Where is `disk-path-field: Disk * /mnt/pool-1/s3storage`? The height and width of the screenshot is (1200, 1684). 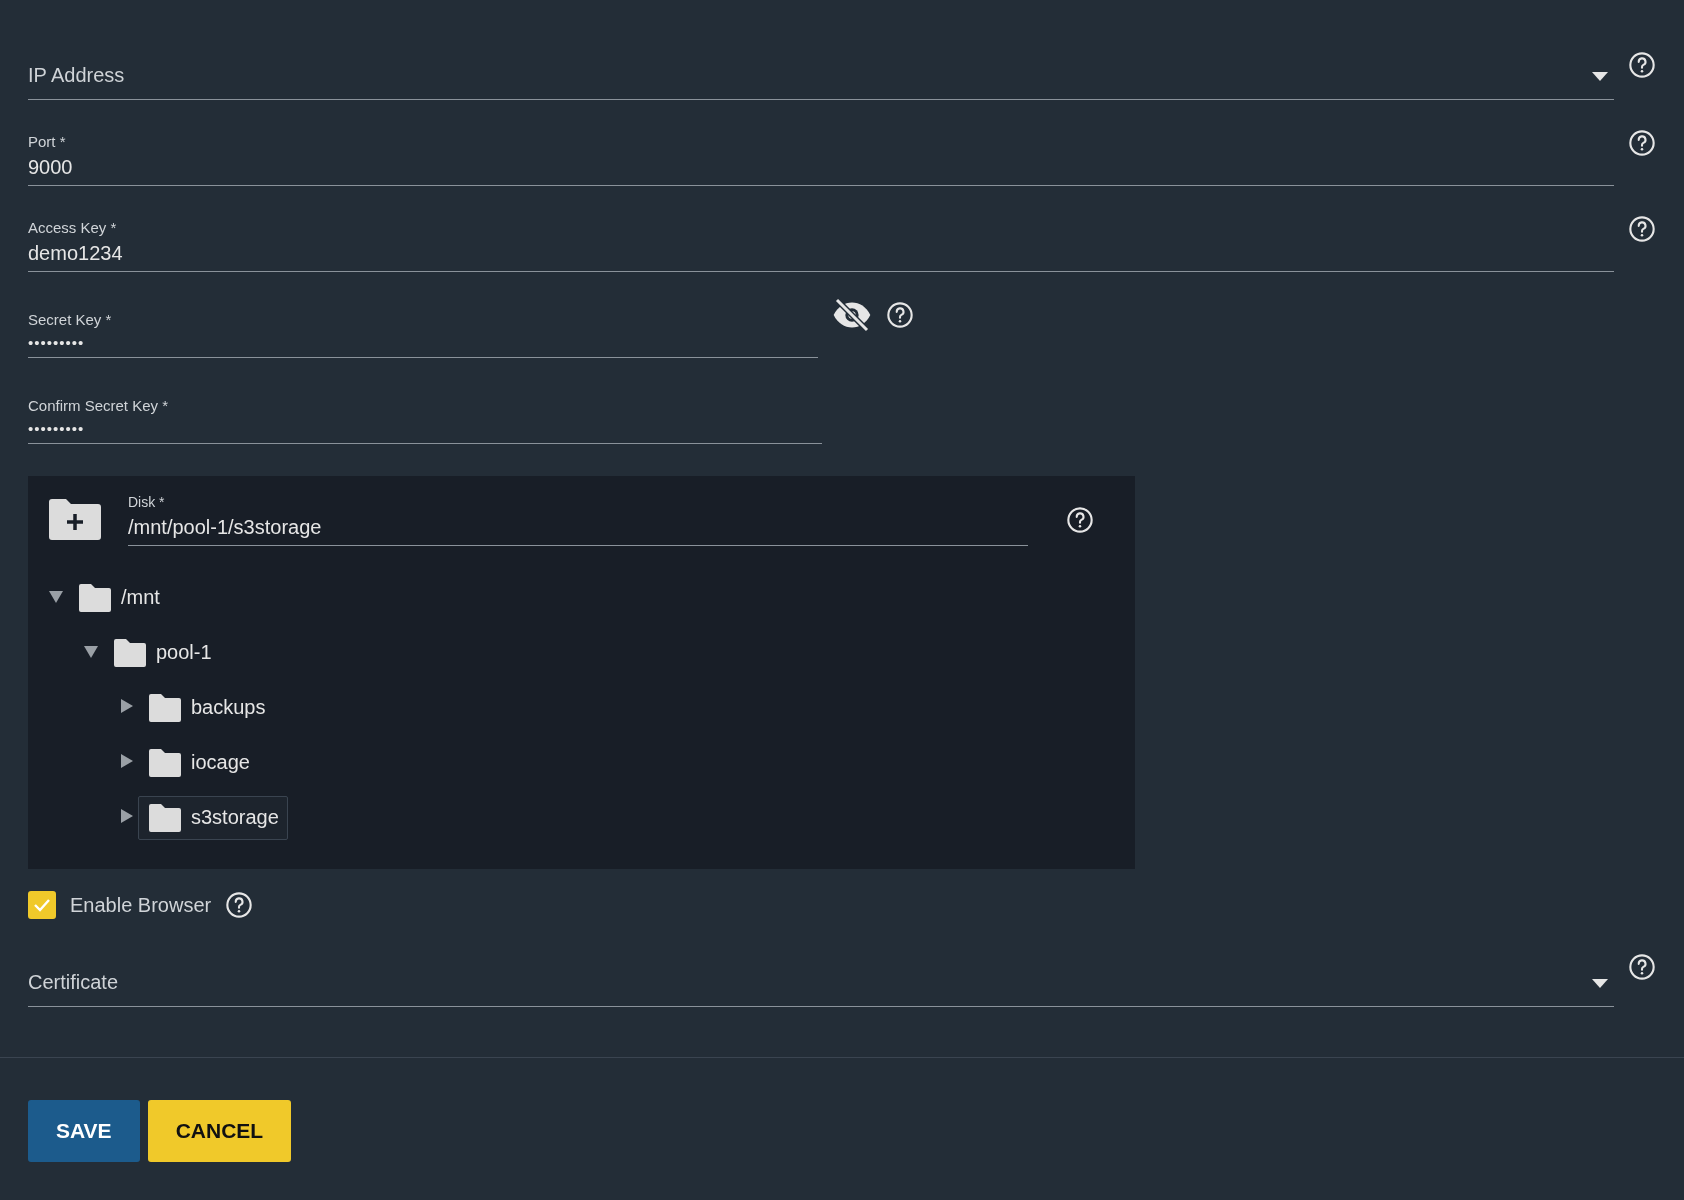
disk-path-field: Disk * /mnt/pool-1/s3storage is located at coordinates (578, 520).